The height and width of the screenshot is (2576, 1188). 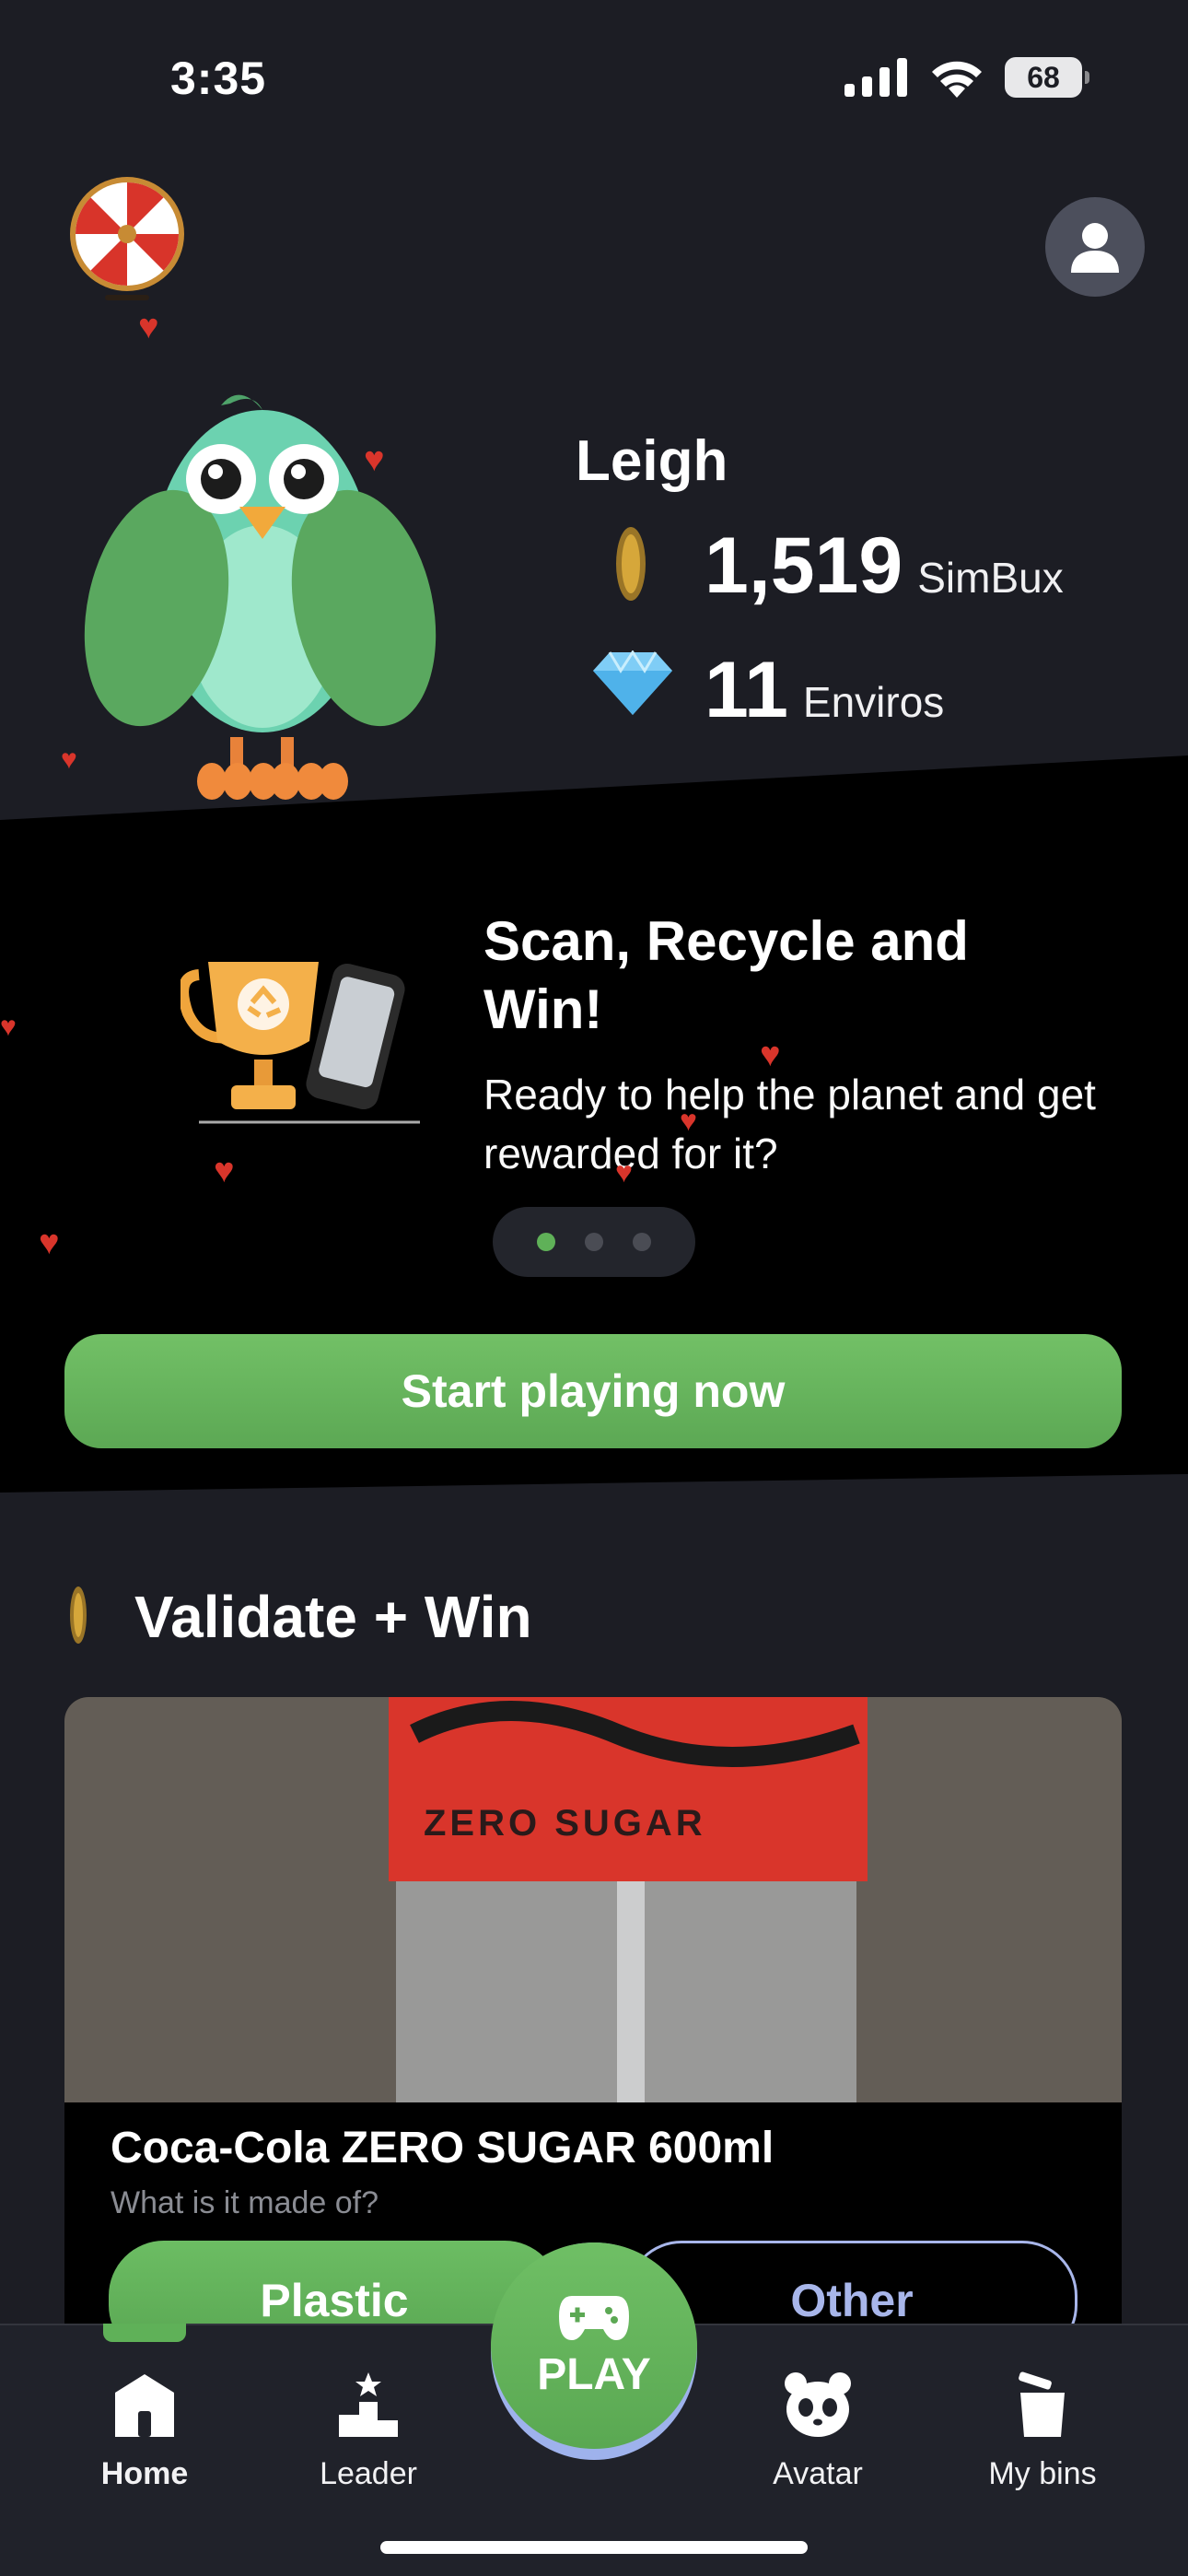 What do you see at coordinates (260, 597) in the screenshot?
I see `bird-mascot` at bounding box center [260, 597].